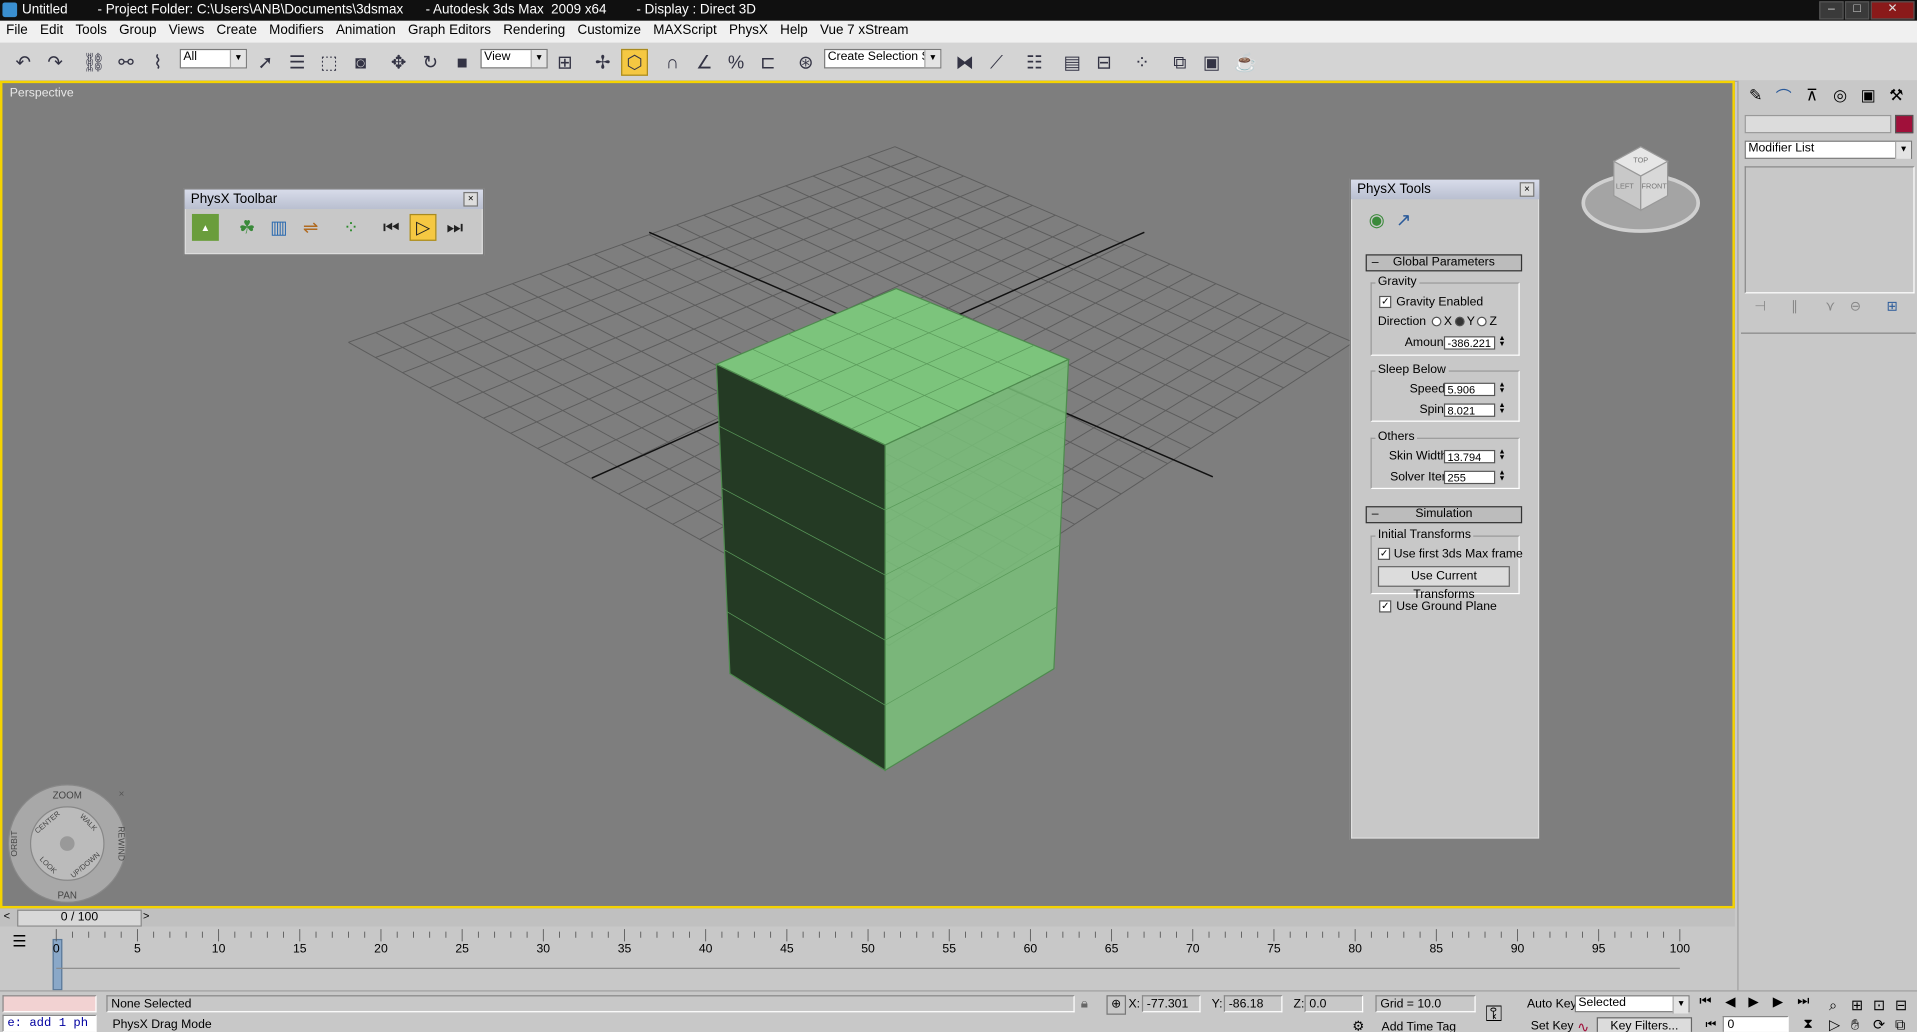 The width and height of the screenshot is (1917, 1032). Describe the element at coordinates (213, 58) in the screenshot. I see `selection-filter-dropdown: All ▼` at that location.